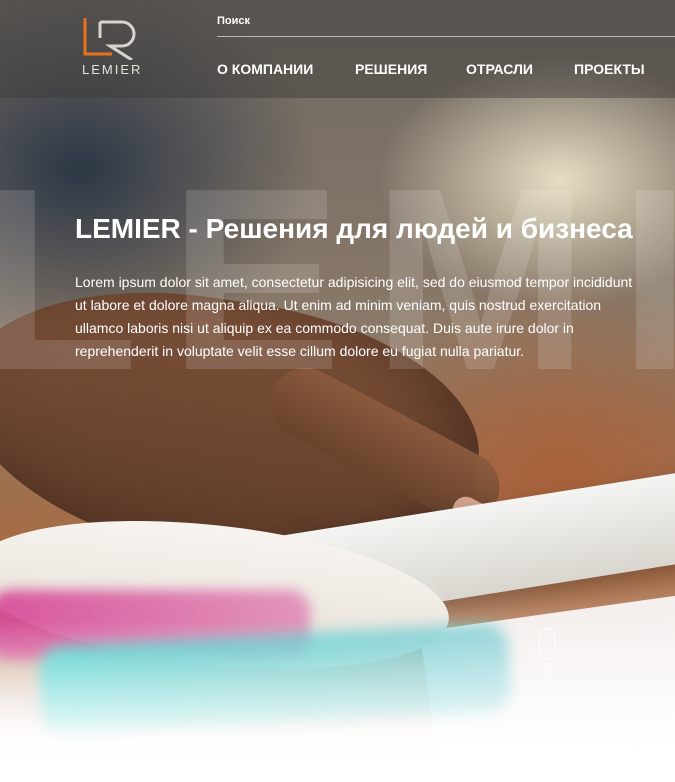  I want to click on search-underline, so click(446, 36).